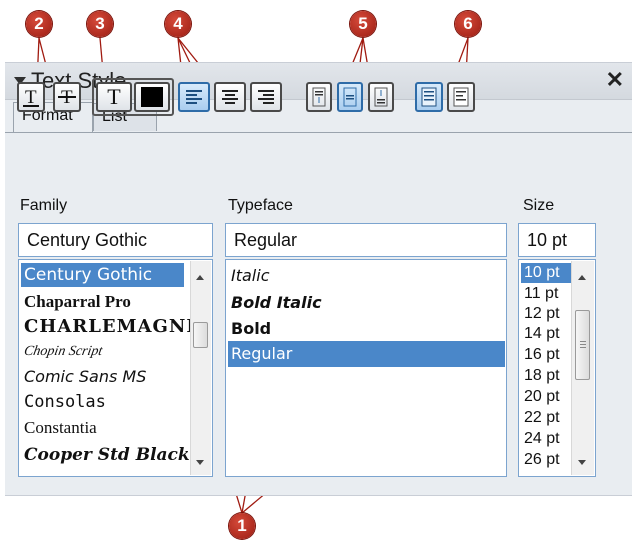  Describe the element at coordinates (200, 368) in the screenshot. I see `family-scrollbar` at that location.